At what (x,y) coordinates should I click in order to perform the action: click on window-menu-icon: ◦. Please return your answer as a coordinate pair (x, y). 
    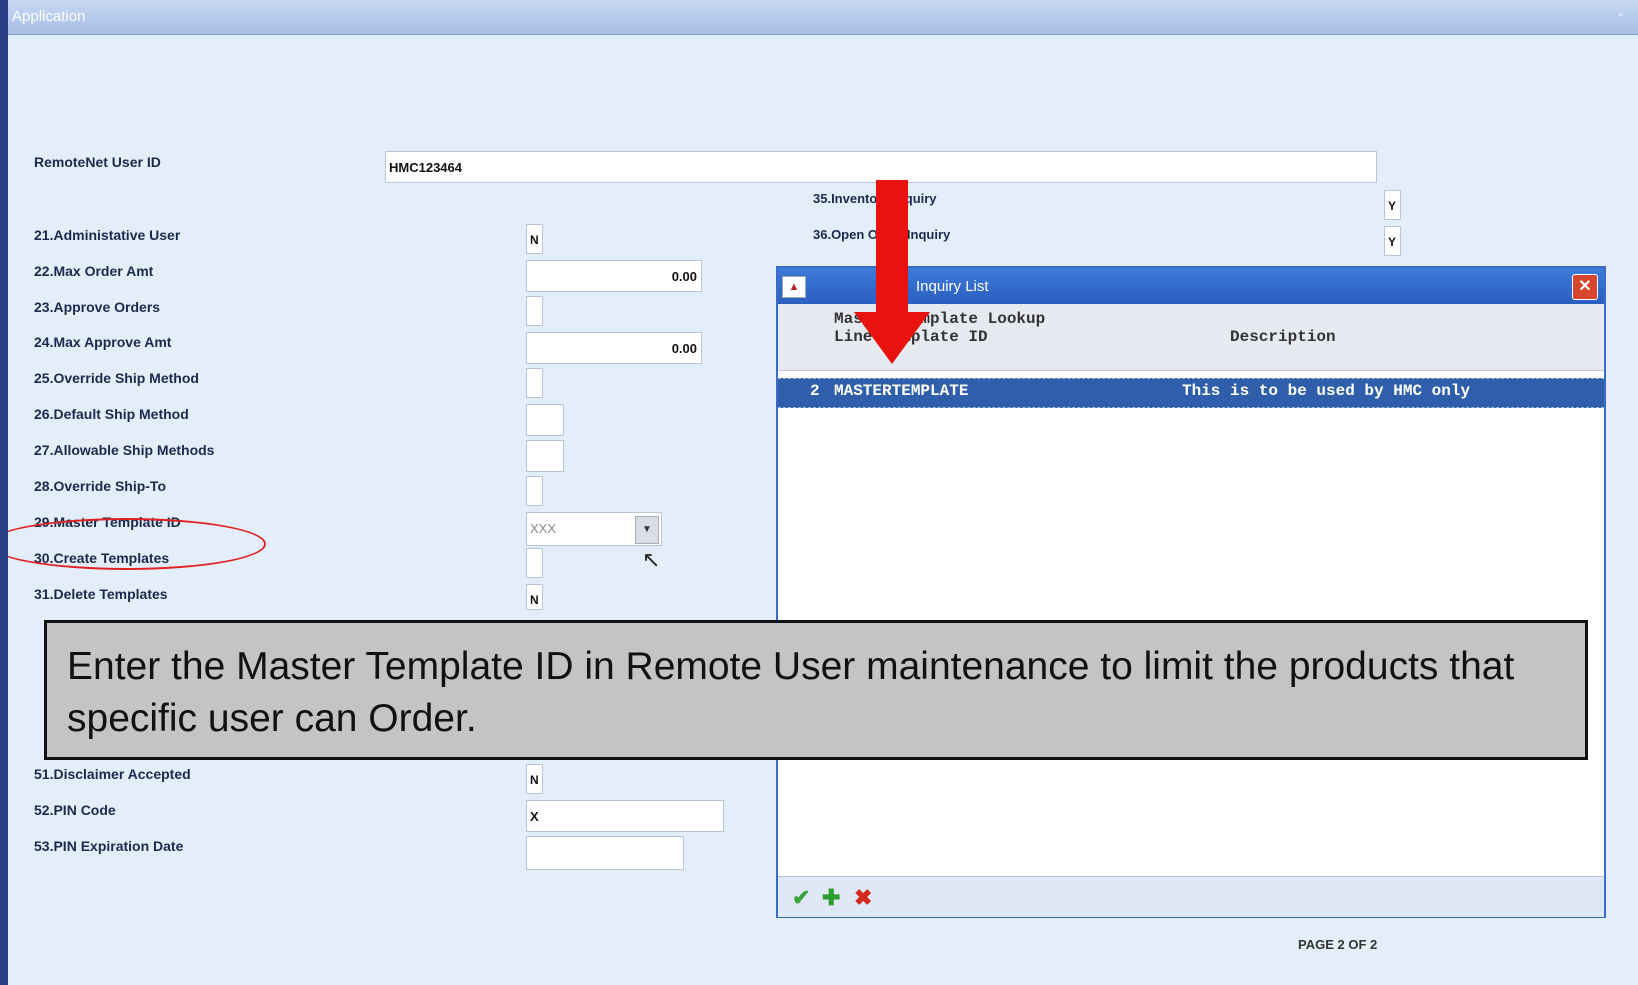
    Looking at the image, I should click on (1625, 15).